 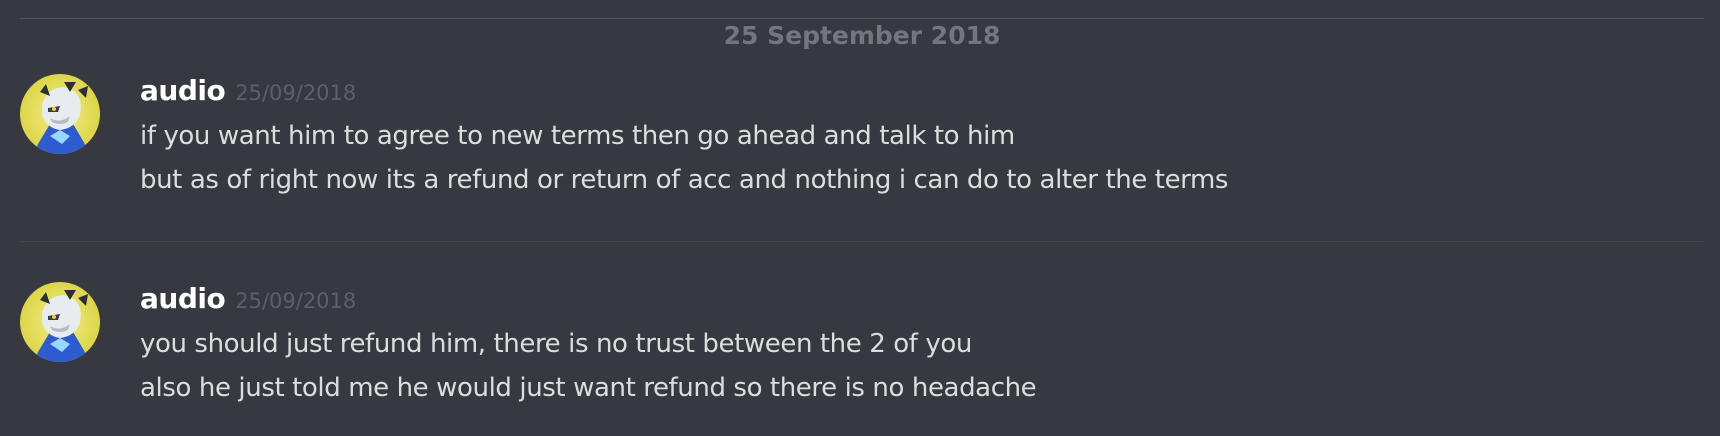 I want to click on date-divider: 25 September 2018, so click(x=862, y=34).